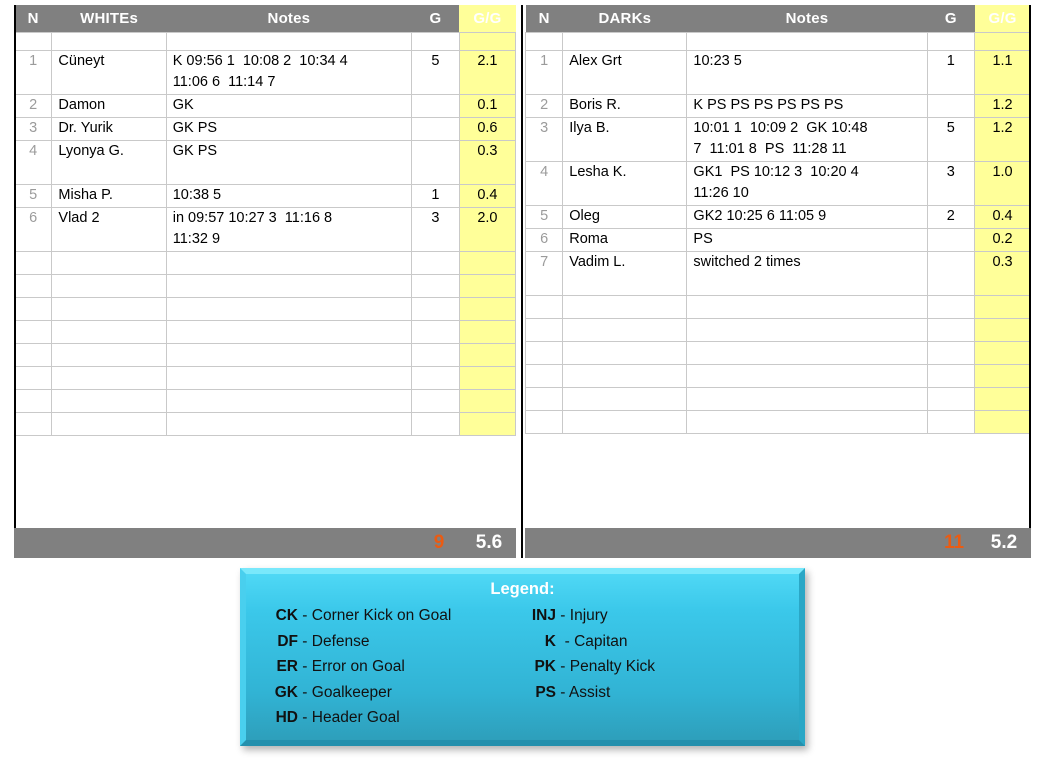  What do you see at coordinates (265, 129) in the screenshot?
I see `table-row: 3 Dr. Yurik GK PS 0.6` at bounding box center [265, 129].